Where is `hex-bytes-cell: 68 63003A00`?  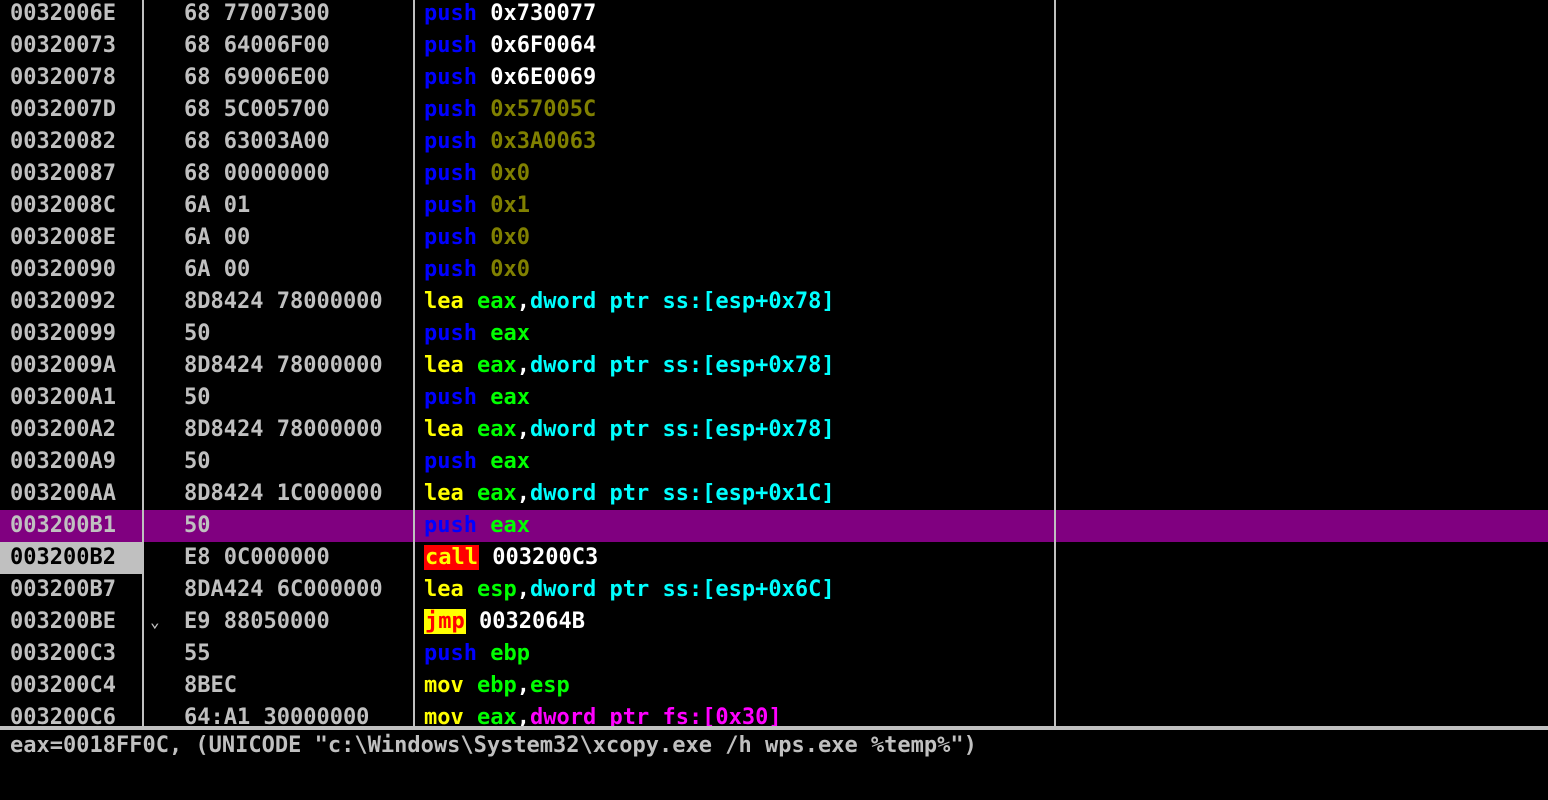 hex-bytes-cell: 68 63003A00 is located at coordinates (298, 142).